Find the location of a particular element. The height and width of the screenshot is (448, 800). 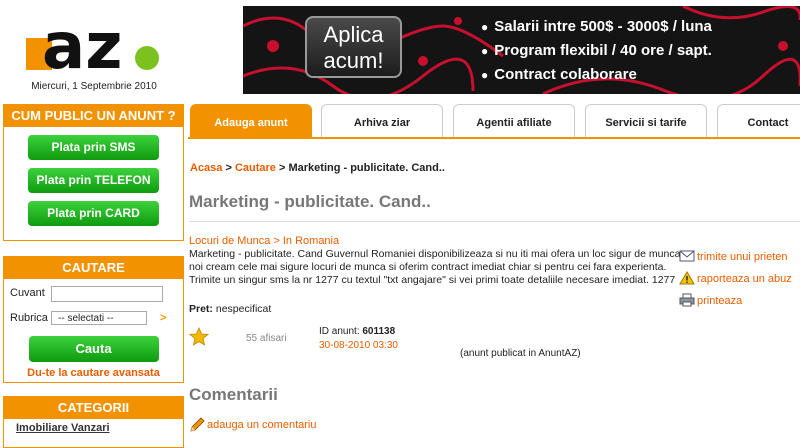

banner-bullet: Contract colaborare is located at coordinates (596, 75).